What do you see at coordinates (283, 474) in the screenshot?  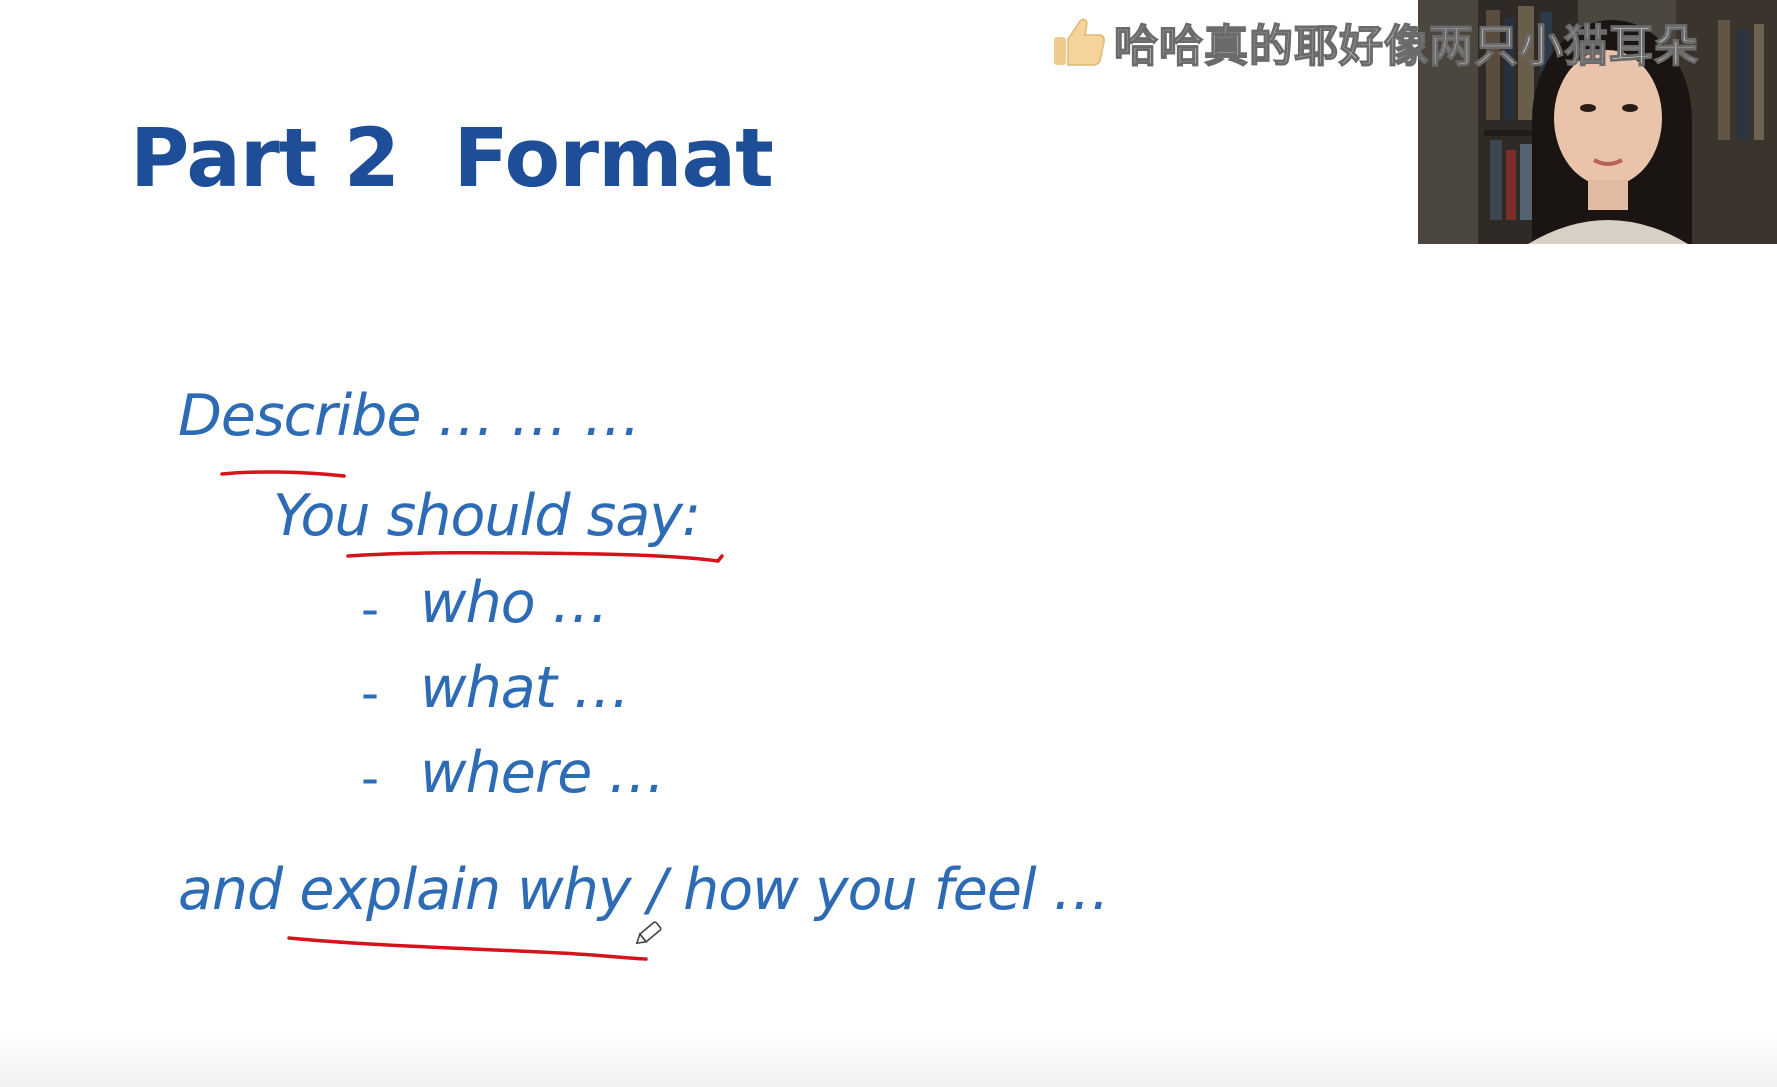 I see `underline-describe` at bounding box center [283, 474].